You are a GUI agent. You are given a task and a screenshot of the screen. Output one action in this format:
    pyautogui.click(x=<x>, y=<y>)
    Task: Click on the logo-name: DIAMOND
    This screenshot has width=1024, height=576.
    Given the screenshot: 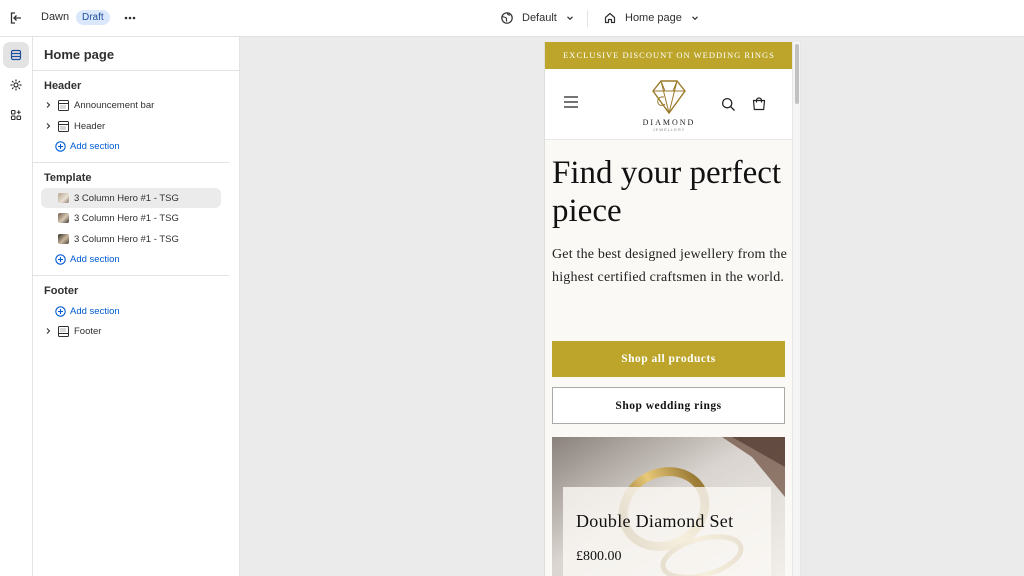 What is the action you would take?
    pyautogui.click(x=669, y=122)
    